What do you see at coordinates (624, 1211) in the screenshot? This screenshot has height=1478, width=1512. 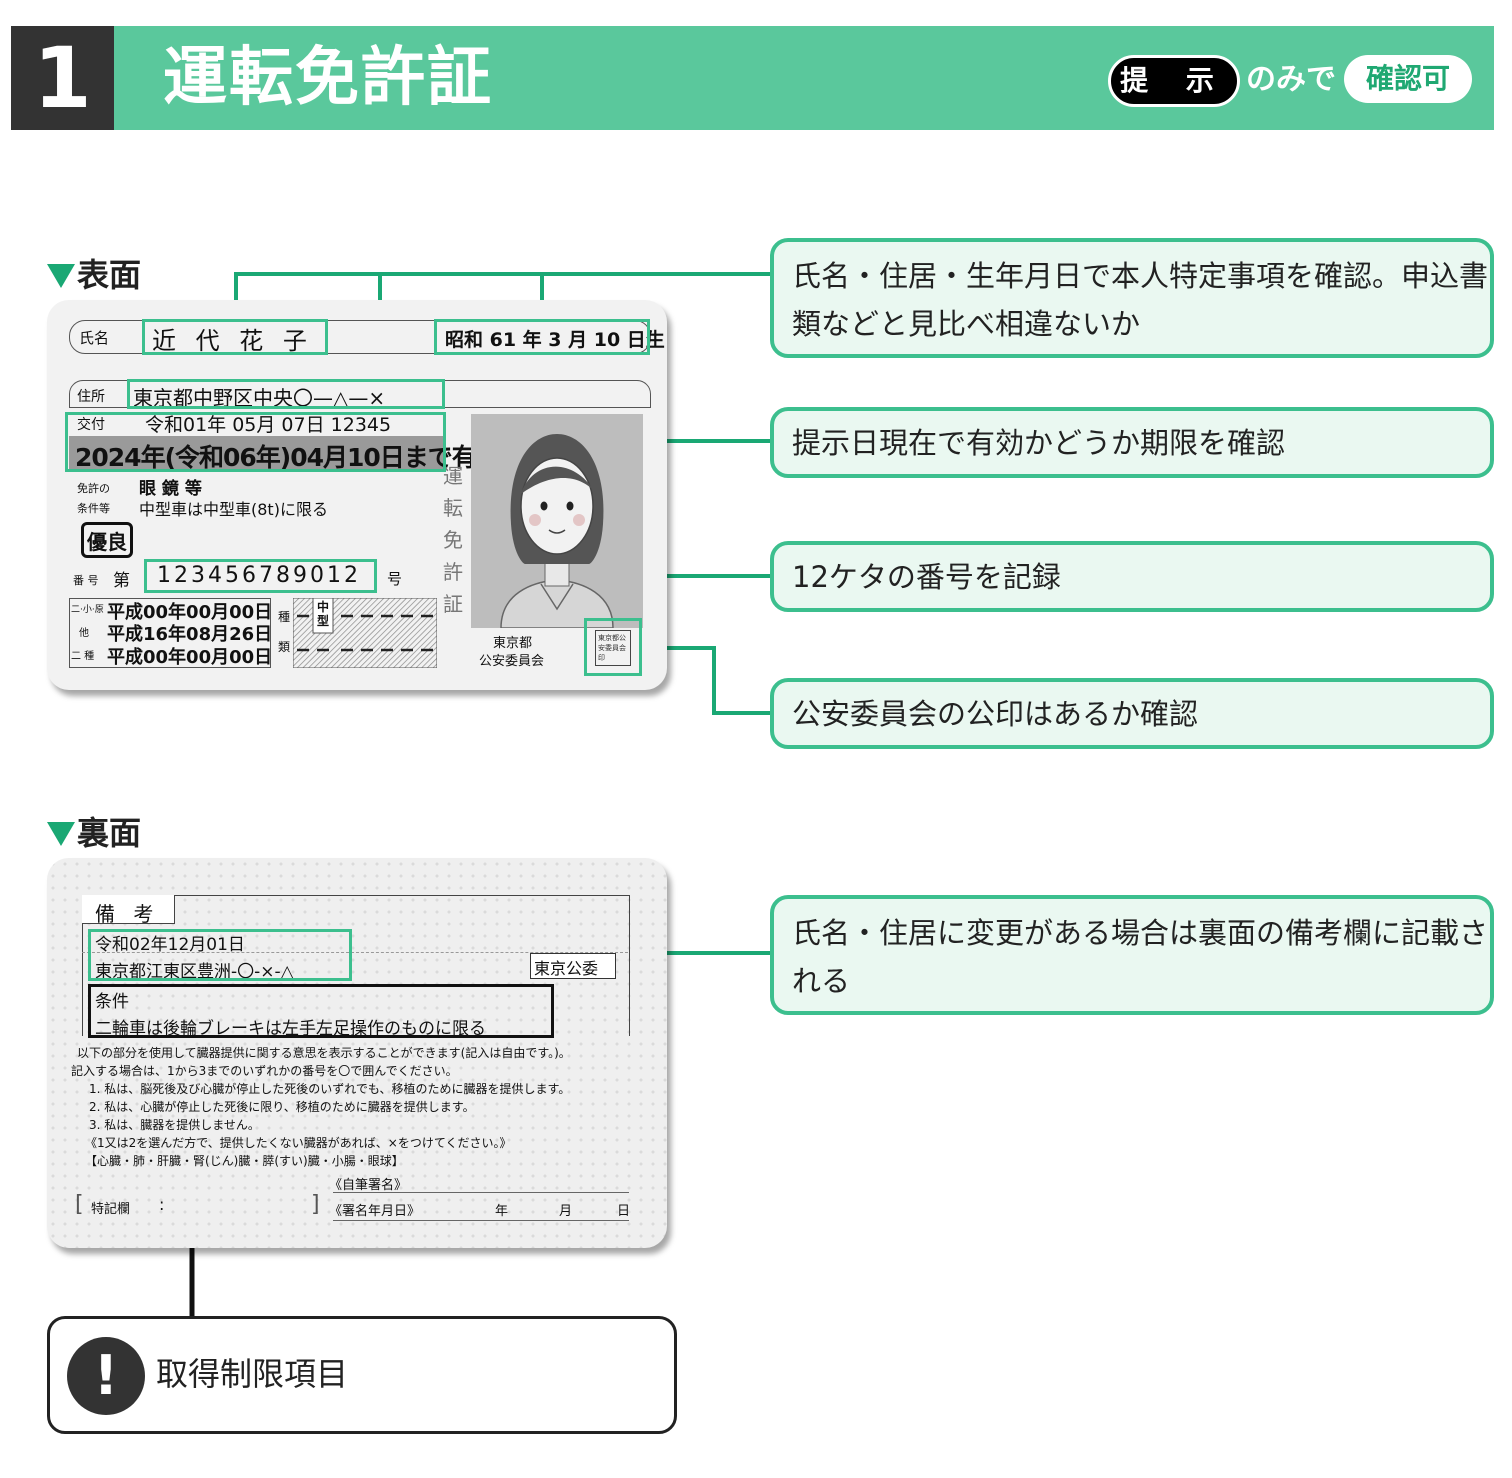 I see `sign-day: 日` at bounding box center [624, 1211].